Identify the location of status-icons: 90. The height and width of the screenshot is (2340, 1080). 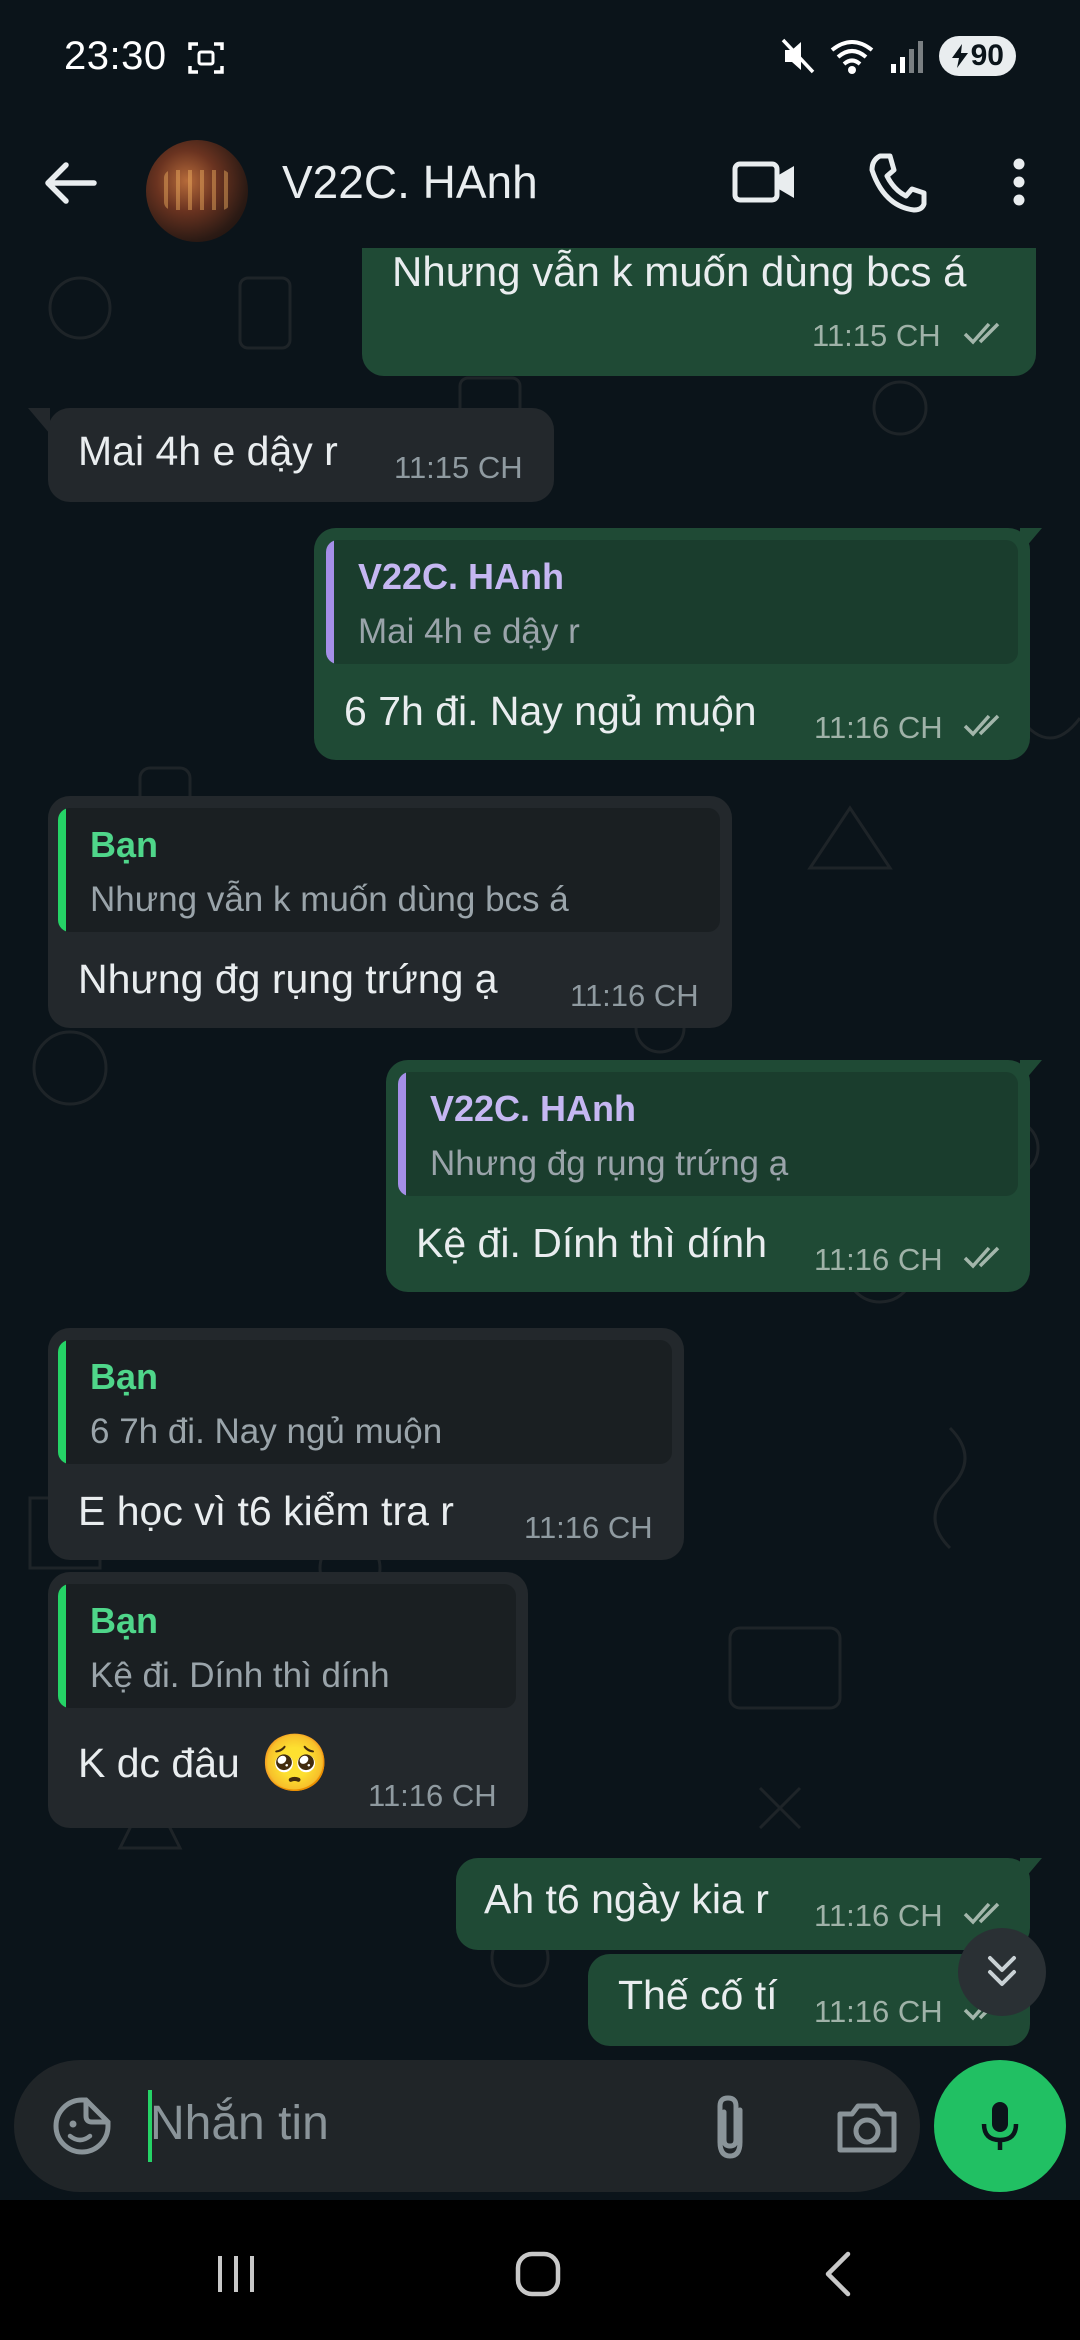
(898, 56).